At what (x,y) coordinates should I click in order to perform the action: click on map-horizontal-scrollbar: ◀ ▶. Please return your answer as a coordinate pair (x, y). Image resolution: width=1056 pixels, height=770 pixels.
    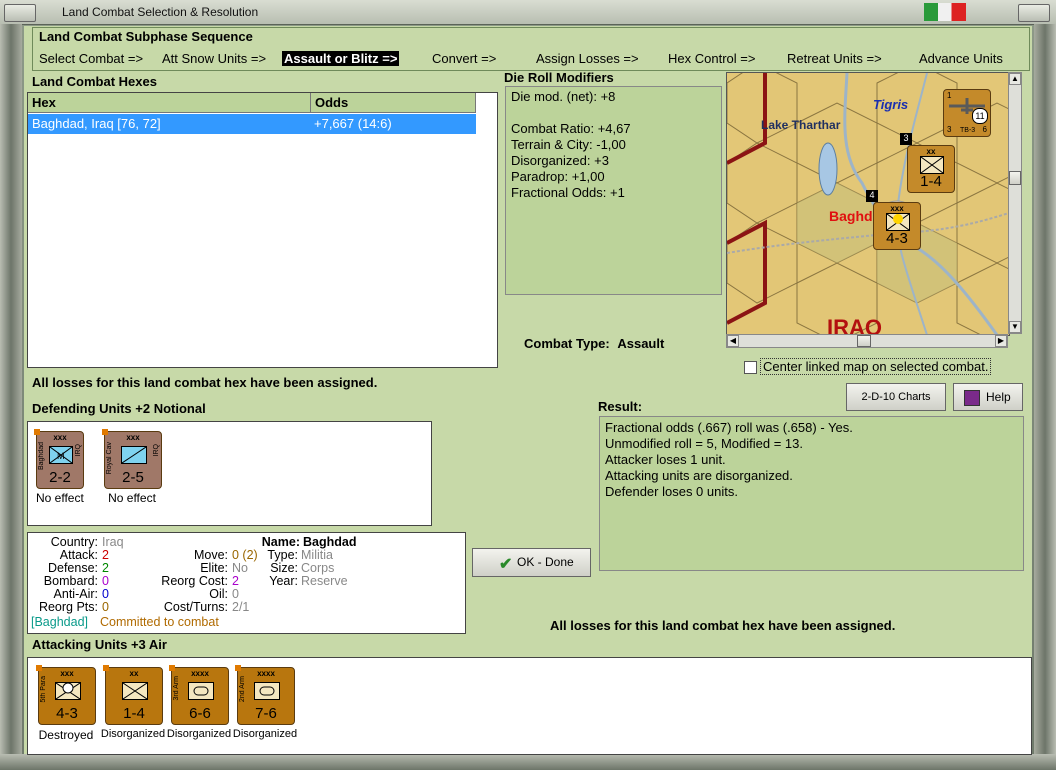
    Looking at the image, I should click on (867, 341).